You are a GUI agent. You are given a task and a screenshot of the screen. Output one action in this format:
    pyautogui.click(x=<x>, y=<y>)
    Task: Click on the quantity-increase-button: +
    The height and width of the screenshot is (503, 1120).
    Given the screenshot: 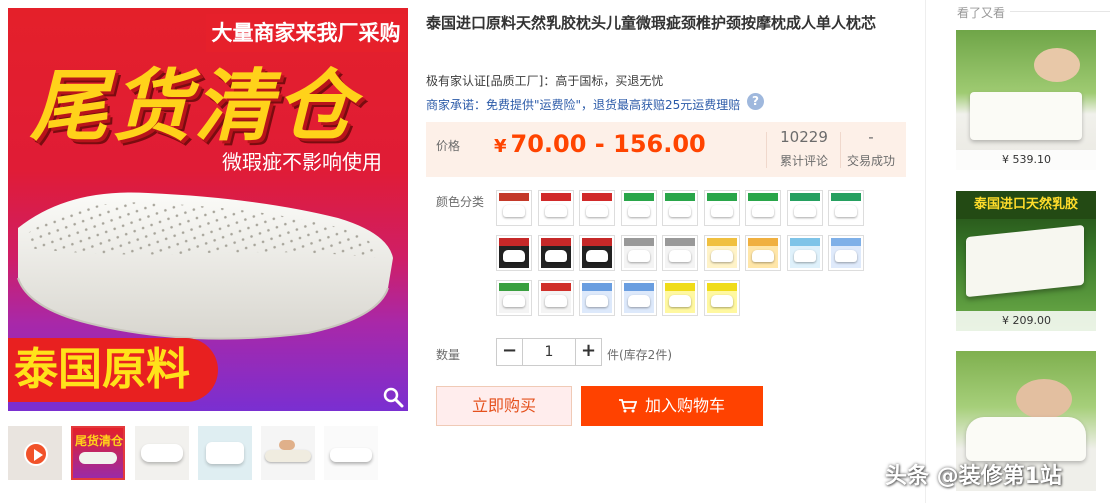 What is the action you would take?
    pyautogui.click(x=588, y=352)
    